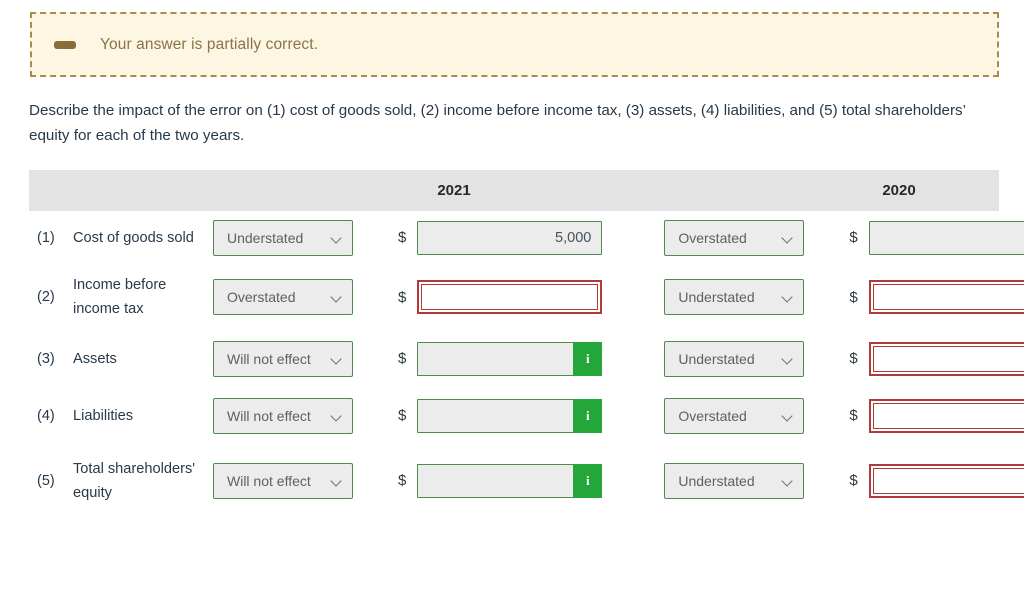 This screenshot has width=1024, height=592. What do you see at coordinates (133, 237) in the screenshot?
I see `row-label: Cost of goods sold` at bounding box center [133, 237].